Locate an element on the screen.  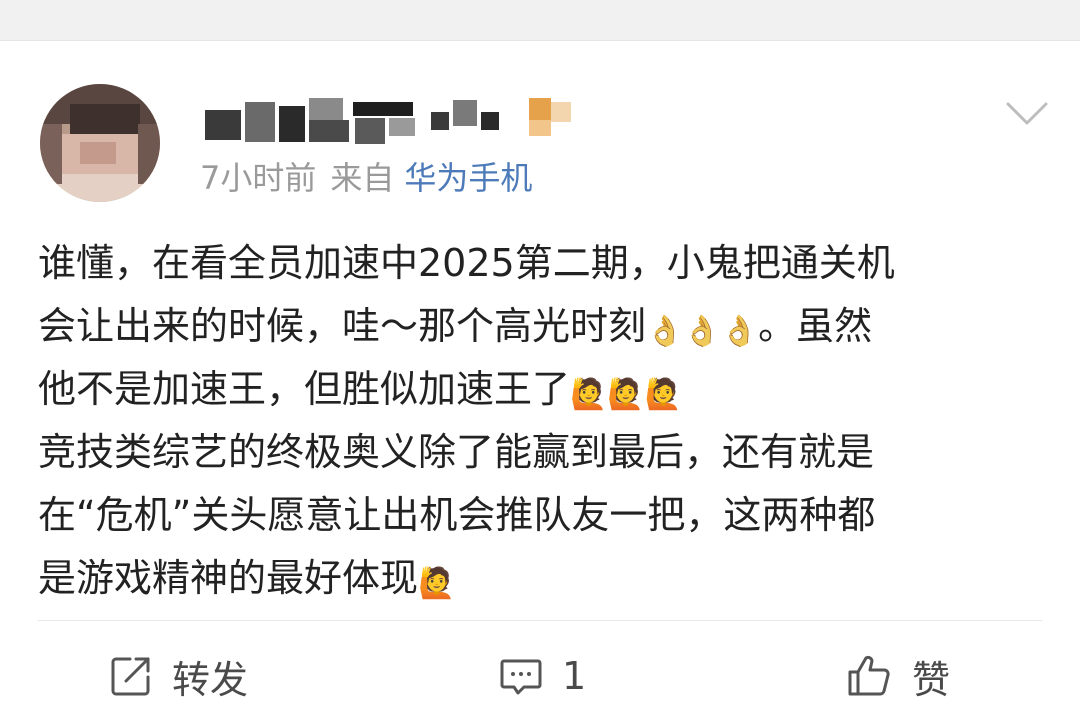
avatar is located at coordinates (100, 143).